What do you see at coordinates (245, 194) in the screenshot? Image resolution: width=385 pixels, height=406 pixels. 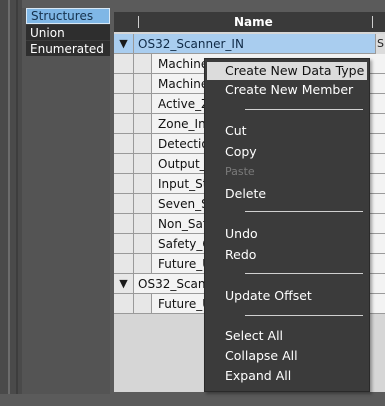 I see `menu-item-delete: Delete` at bounding box center [245, 194].